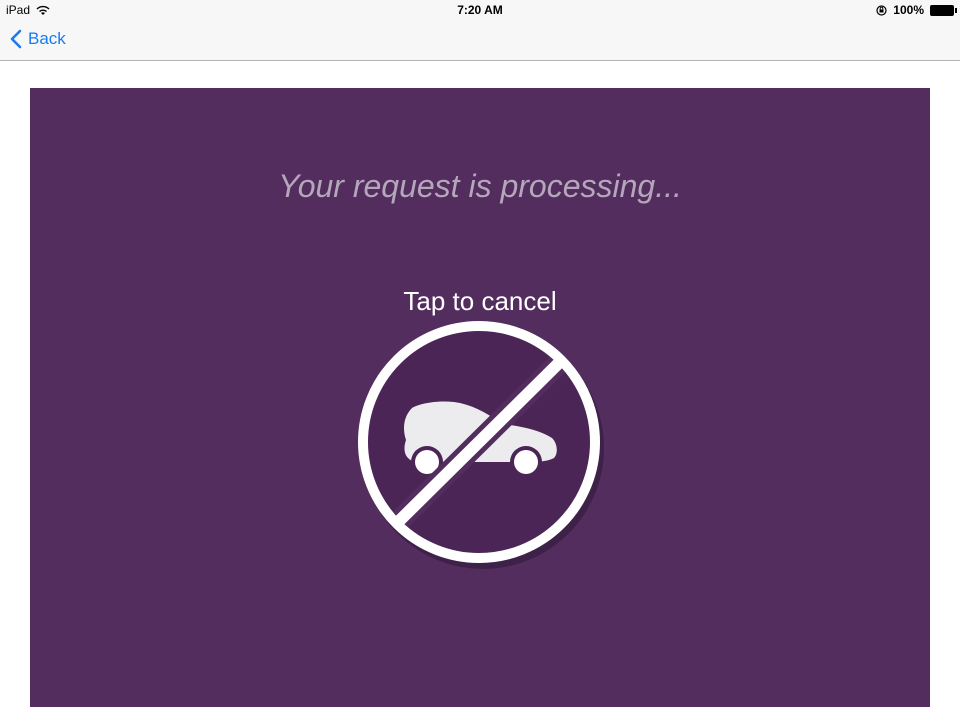 The image size is (960, 720). Describe the element at coordinates (881, 10) in the screenshot. I see `orientation-lock-icon` at that location.